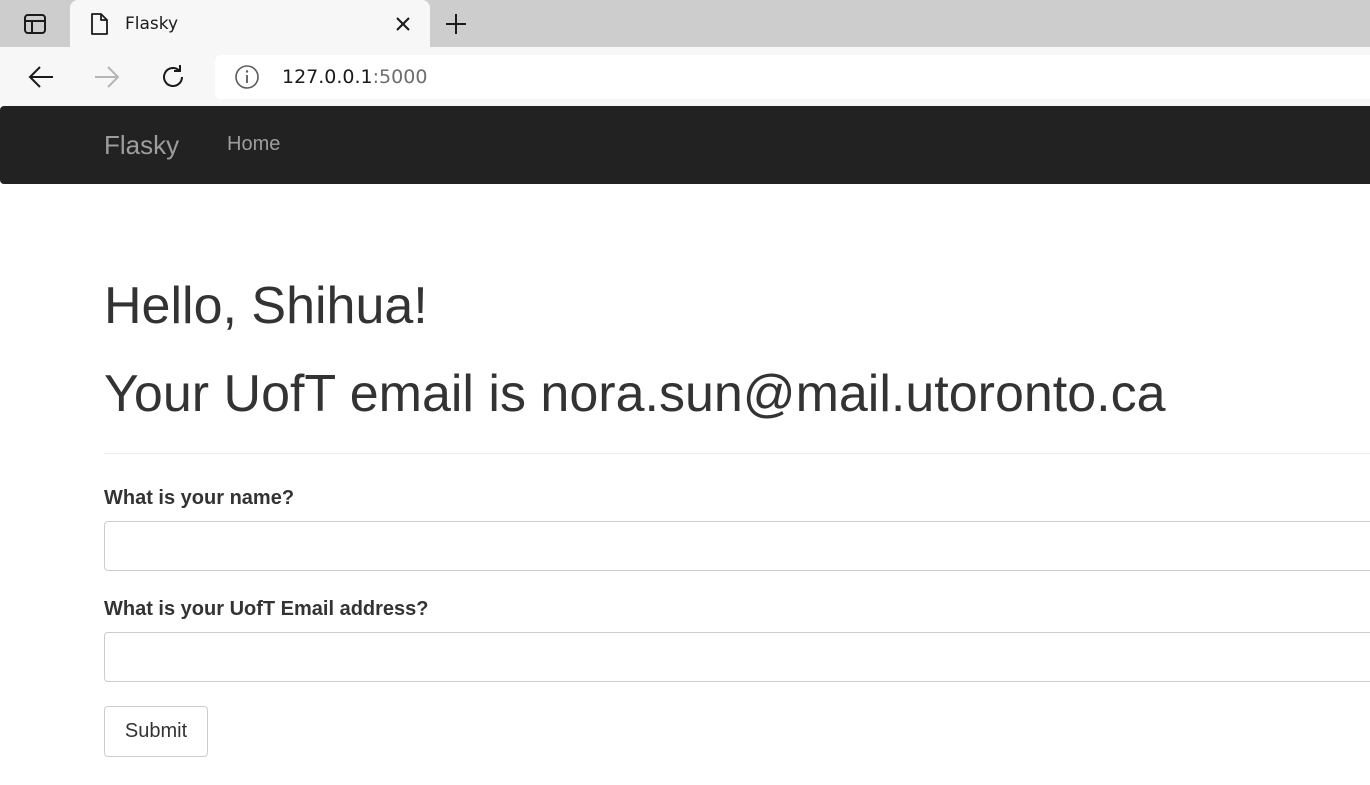  Describe the element at coordinates (685, 53) in the screenshot. I see `browser-chrome: Flasky 127.0.0.1:5000` at that location.